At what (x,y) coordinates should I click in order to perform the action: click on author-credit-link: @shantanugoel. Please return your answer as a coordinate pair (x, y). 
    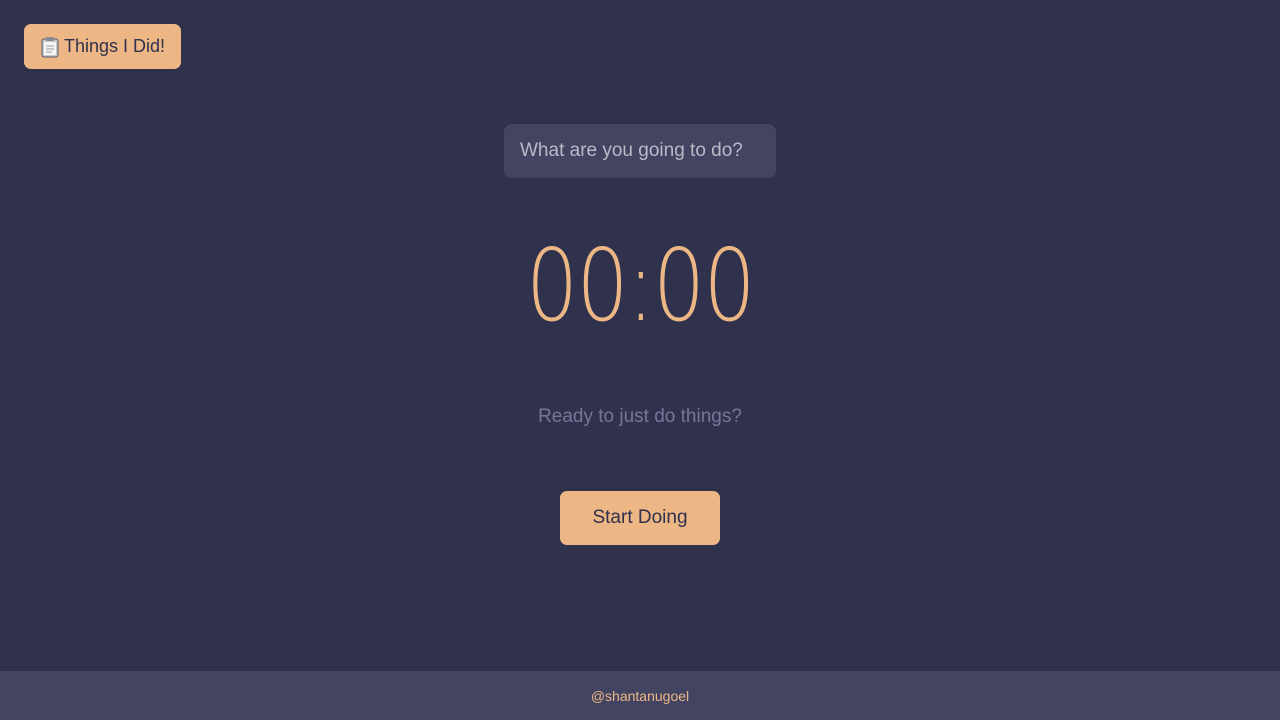
    Looking at the image, I should click on (640, 696).